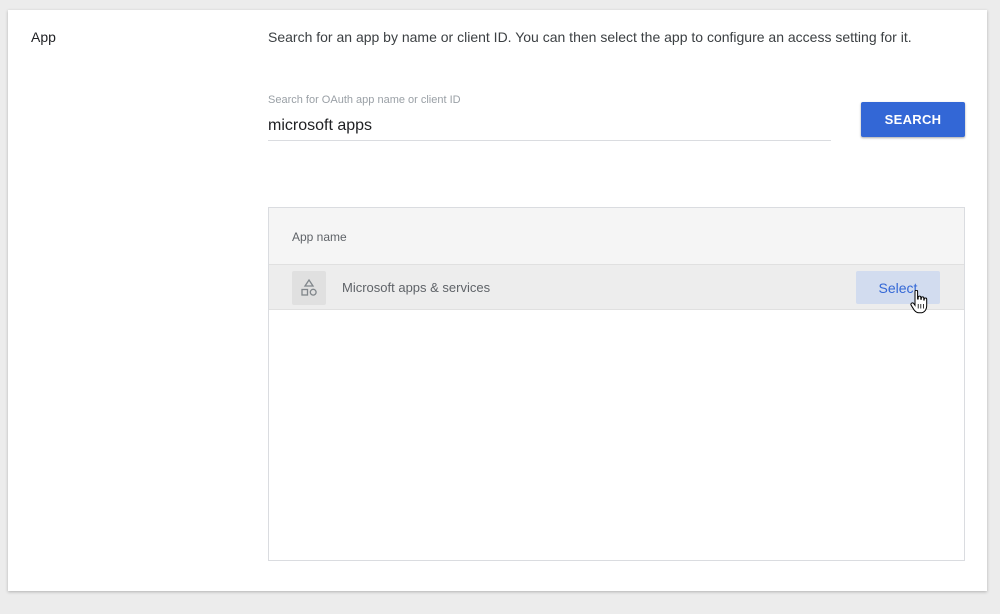  What do you see at coordinates (549, 126) in the screenshot?
I see `search-input` at bounding box center [549, 126].